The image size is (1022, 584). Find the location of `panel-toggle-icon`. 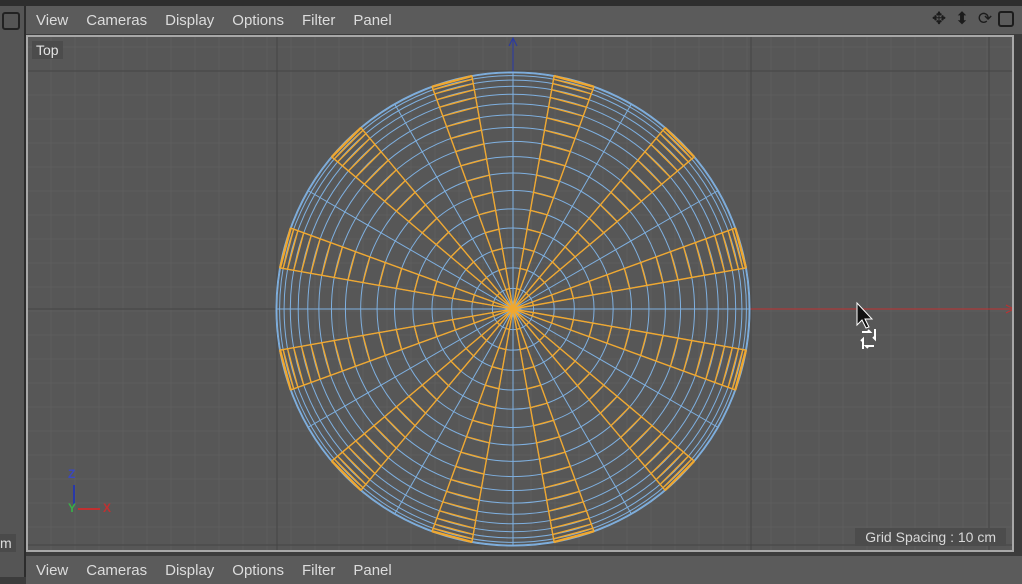

panel-toggle-icon is located at coordinates (11, 21).